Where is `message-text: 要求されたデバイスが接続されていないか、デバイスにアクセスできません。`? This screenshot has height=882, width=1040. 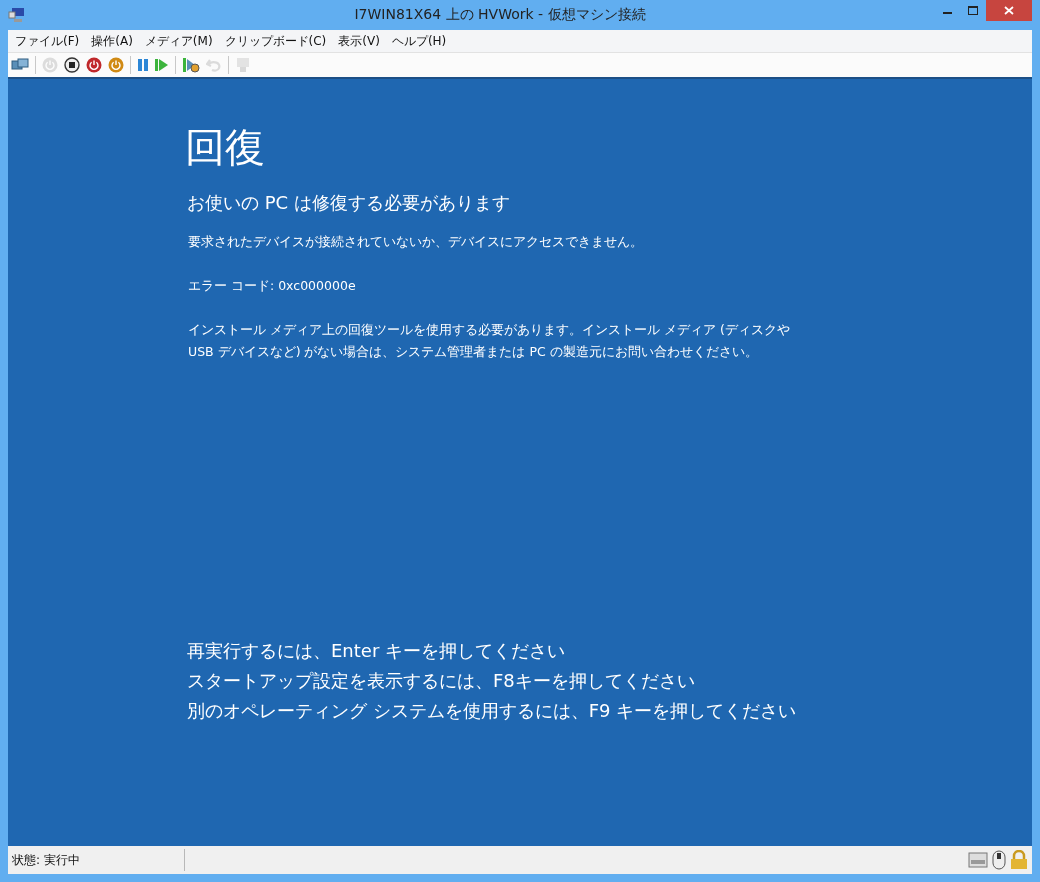
message-text: 要求されたデバイスが接続されていないか、デバイスにアクセスできません。 is located at coordinates (416, 242).